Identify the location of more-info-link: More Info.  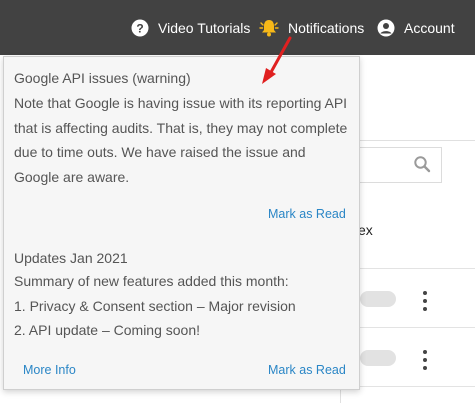
(49, 370).